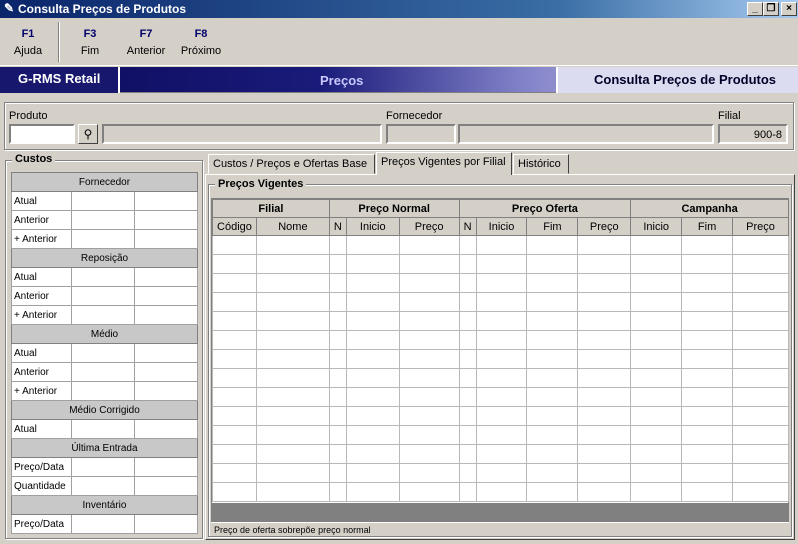  What do you see at coordinates (541, 164) in the screenshot?
I see `tab-historico: Histórico` at bounding box center [541, 164].